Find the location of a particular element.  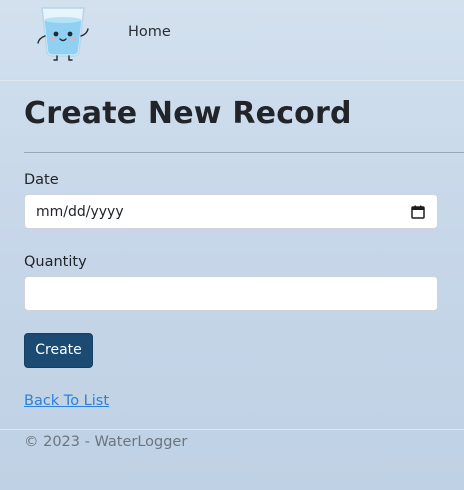

water-glass-mascot-icon is located at coordinates (62, 32).